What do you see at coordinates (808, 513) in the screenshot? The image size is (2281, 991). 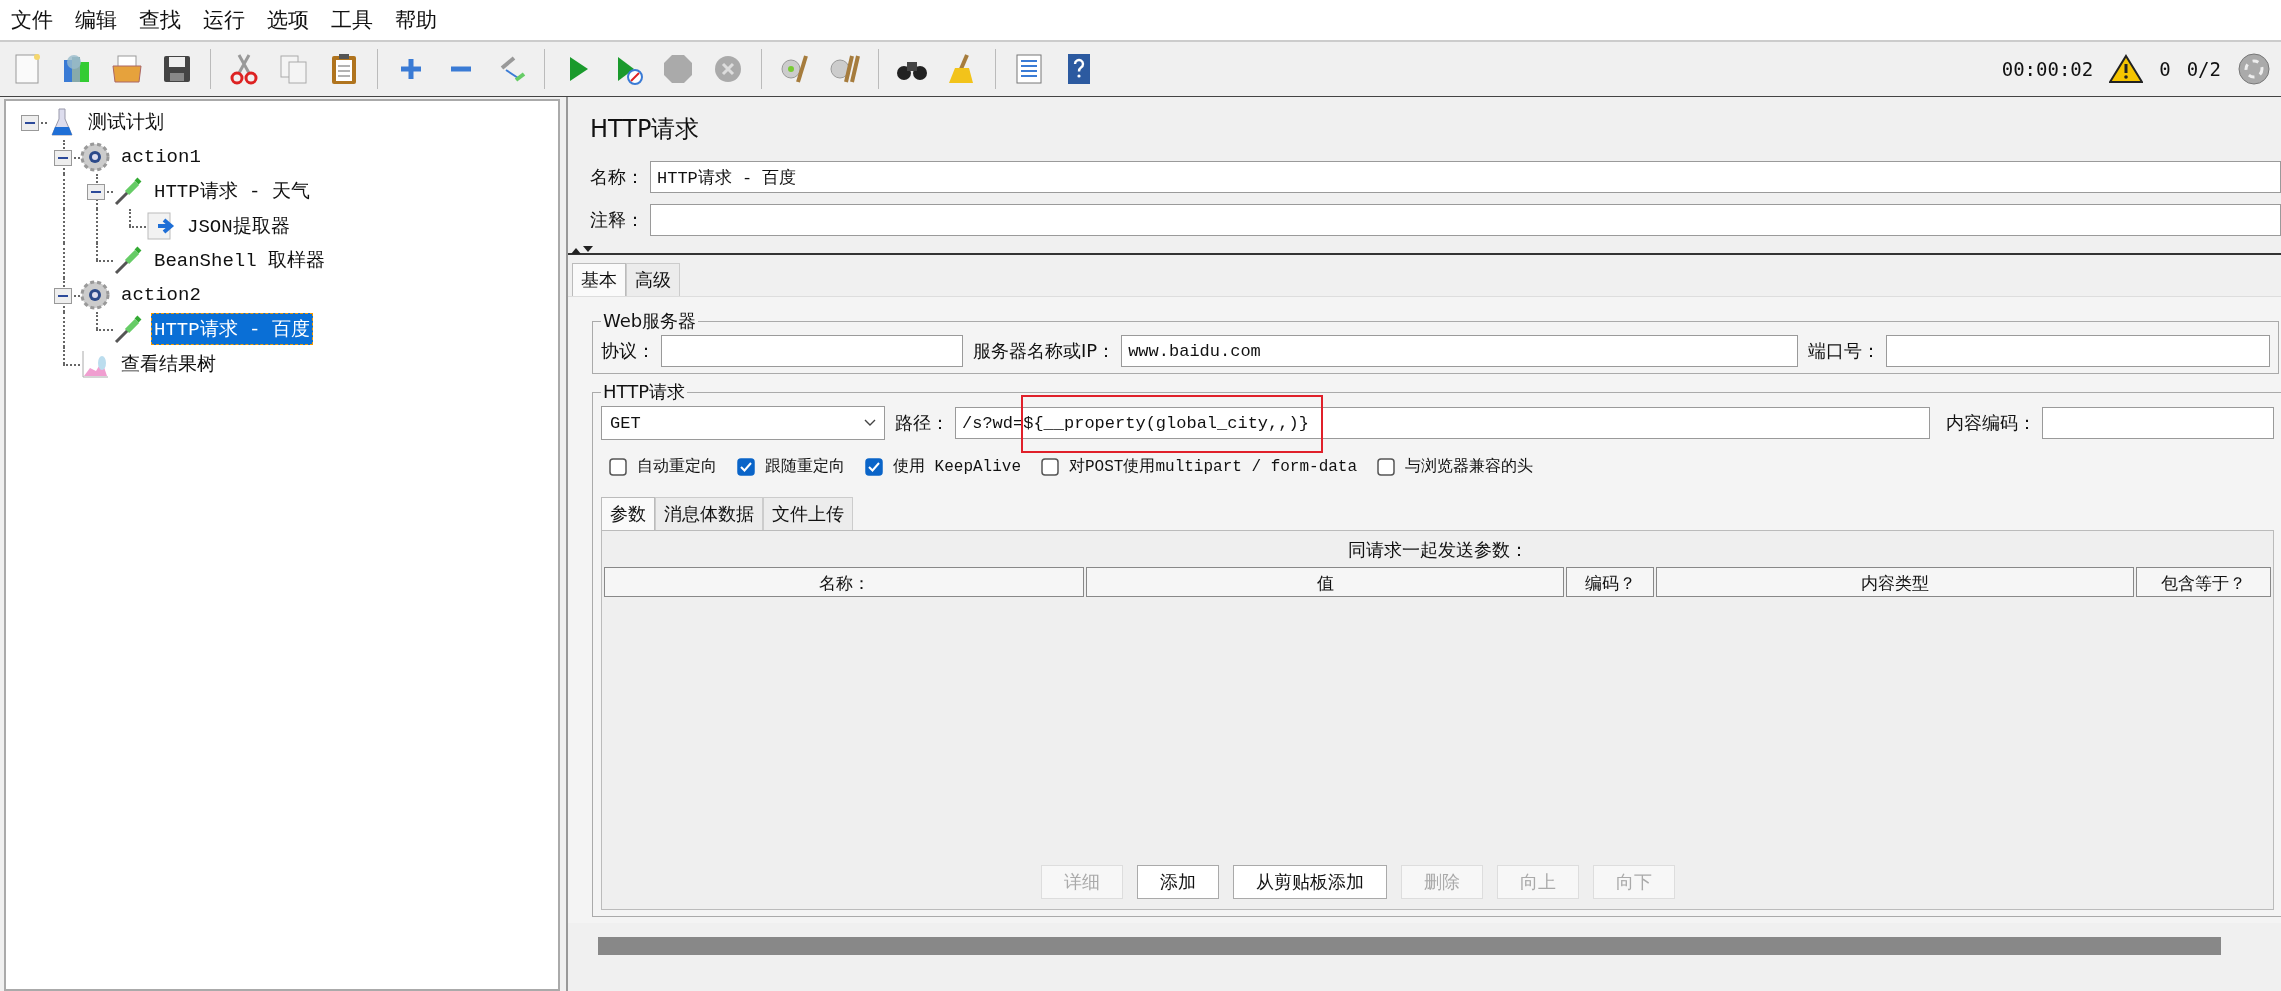 I see `tab: 文件上传` at bounding box center [808, 513].